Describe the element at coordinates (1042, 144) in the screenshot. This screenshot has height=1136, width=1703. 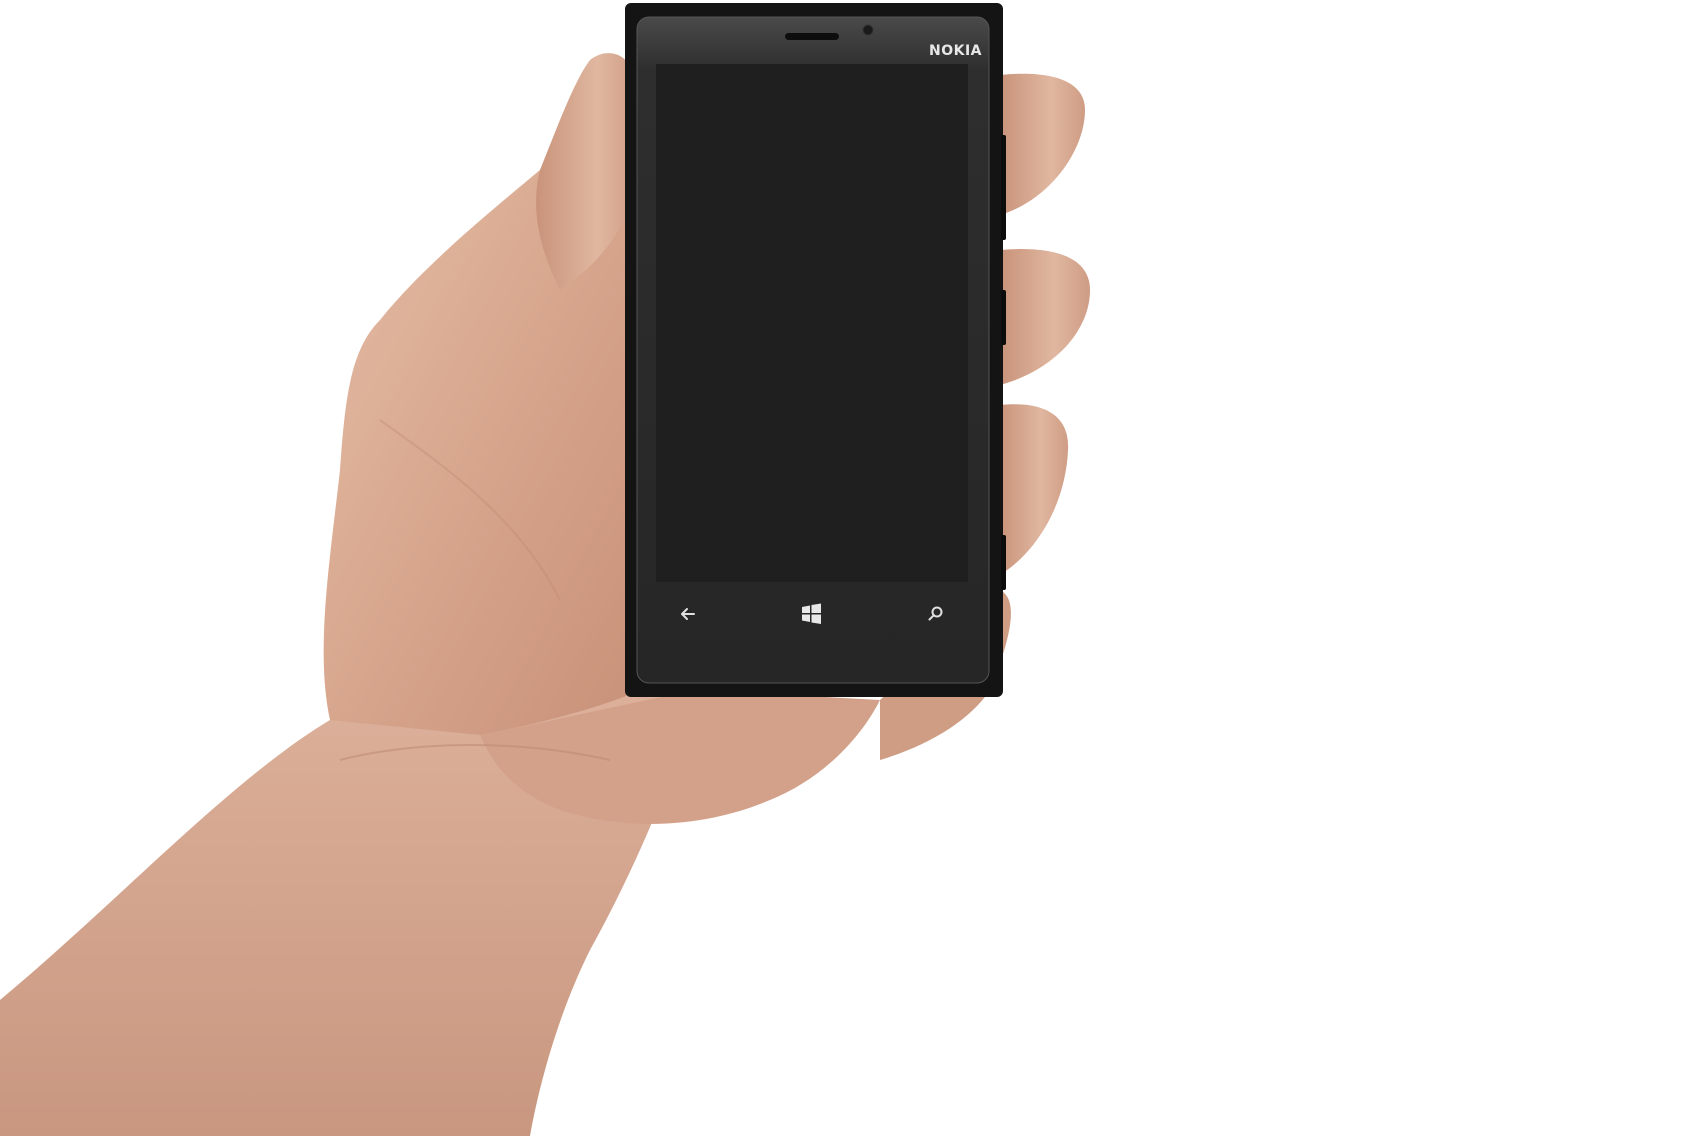
I see `index-finger` at that location.